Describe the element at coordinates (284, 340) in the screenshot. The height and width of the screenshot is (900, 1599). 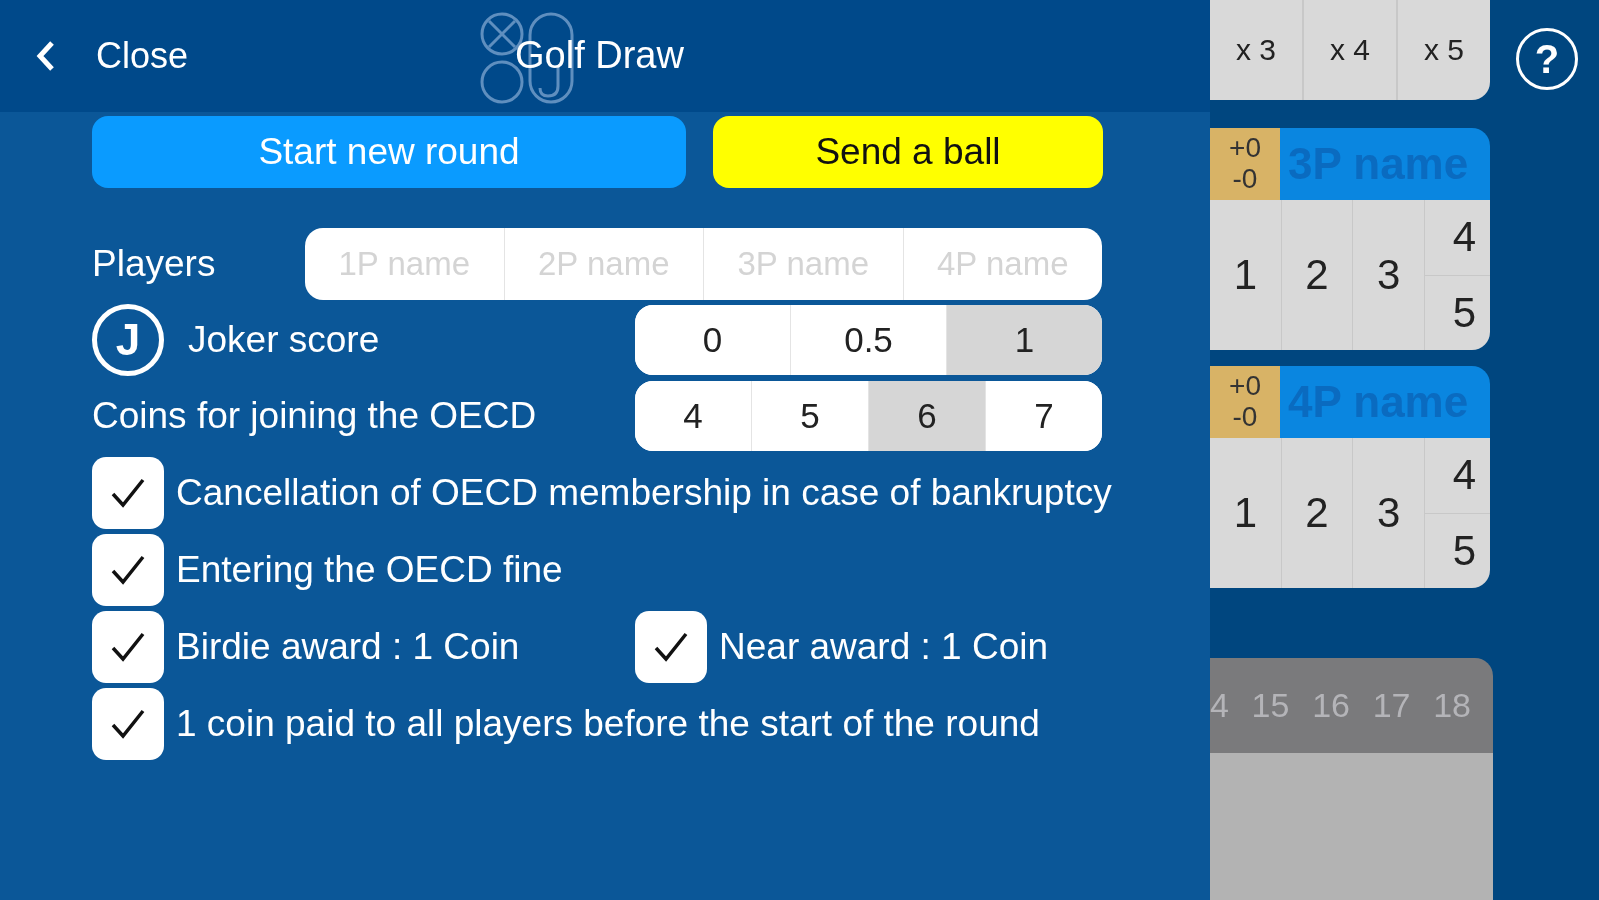
I see `joker-score-label: Joker score` at that location.